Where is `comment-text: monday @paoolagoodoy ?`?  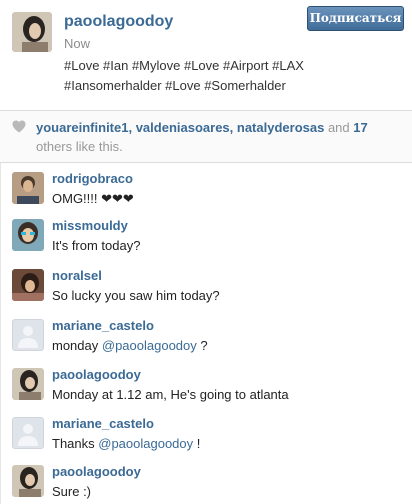 comment-text: monday @paoolagoodoy ? is located at coordinates (130, 345).